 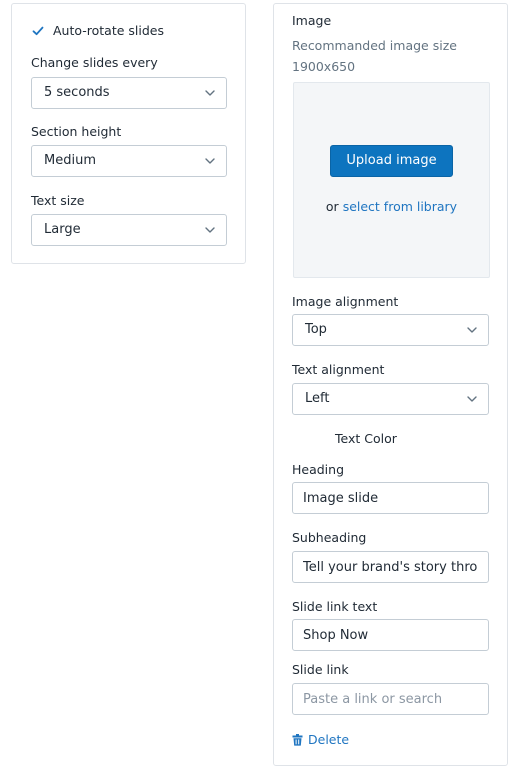 What do you see at coordinates (329, 537) in the screenshot?
I see `subheading-label: Subheading` at bounding box center [329, 537].